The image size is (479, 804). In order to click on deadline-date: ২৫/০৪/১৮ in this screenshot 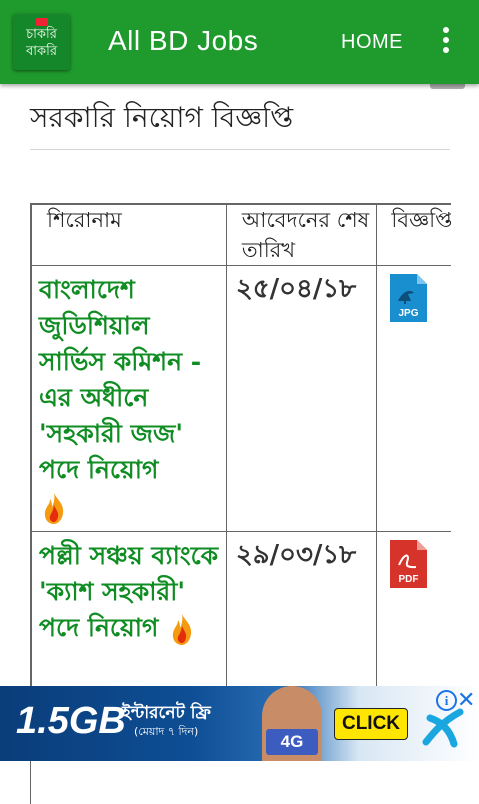, I will do `click(296, 289)`.